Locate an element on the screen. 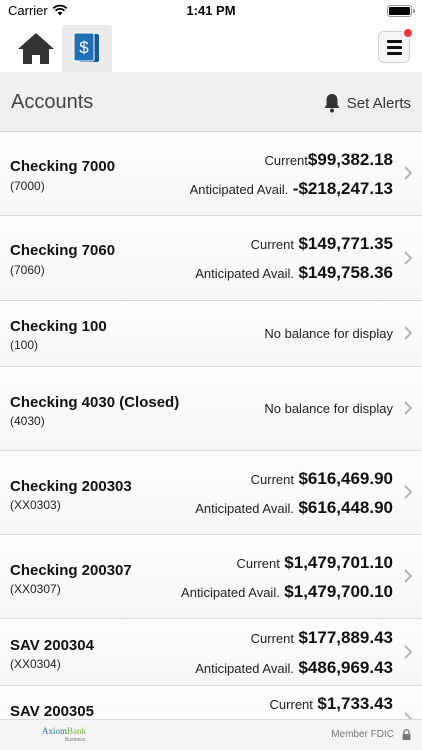  top-nav: $ is located at coordinates (211, 47).